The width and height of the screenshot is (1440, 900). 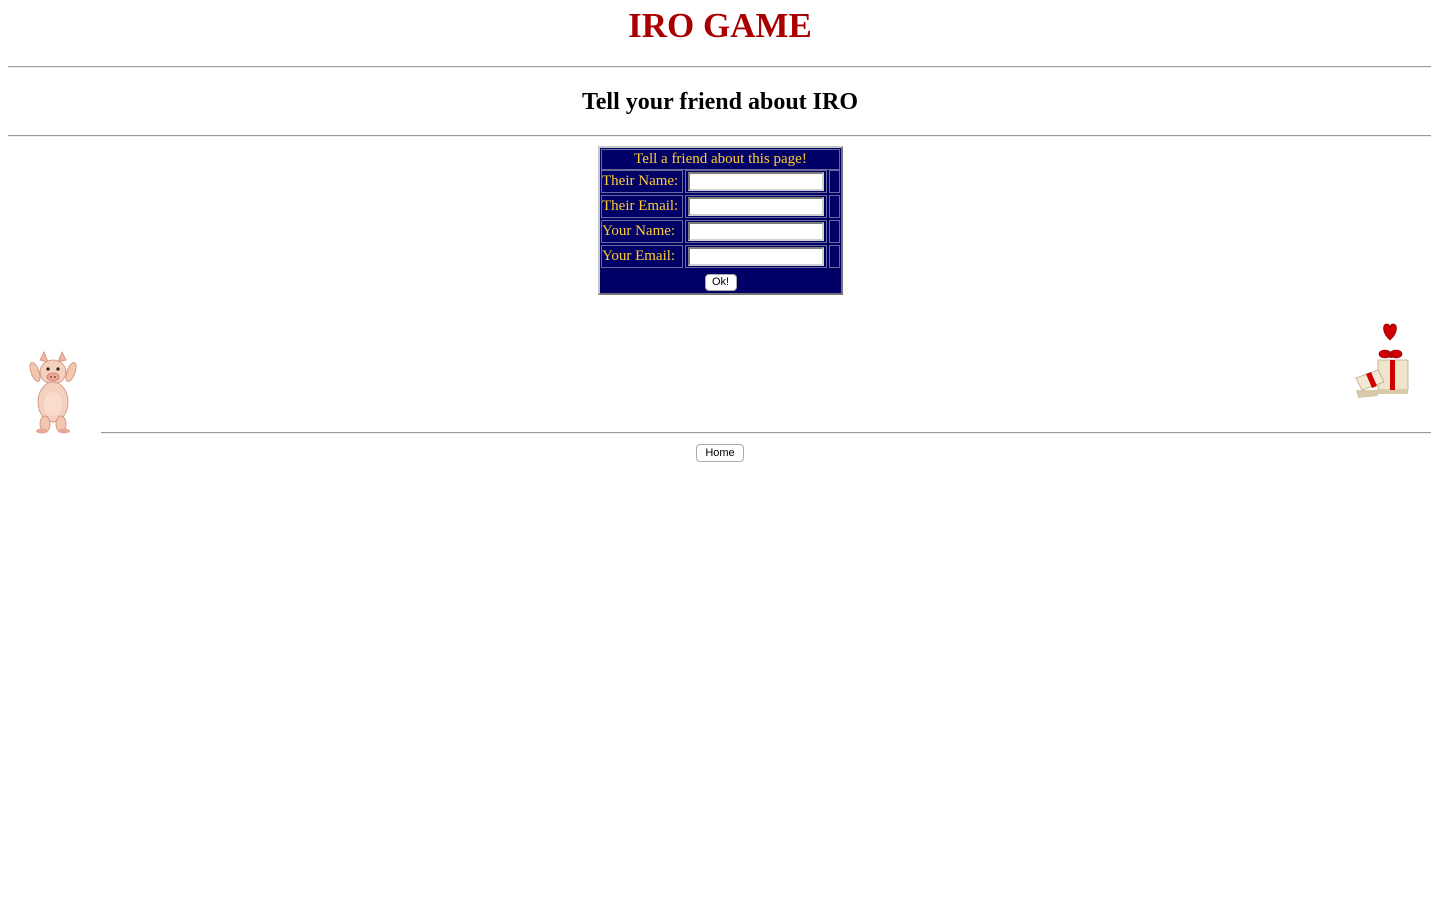 I want to click on form-row-their-email: Their Email:, so click(x=720, y=206).